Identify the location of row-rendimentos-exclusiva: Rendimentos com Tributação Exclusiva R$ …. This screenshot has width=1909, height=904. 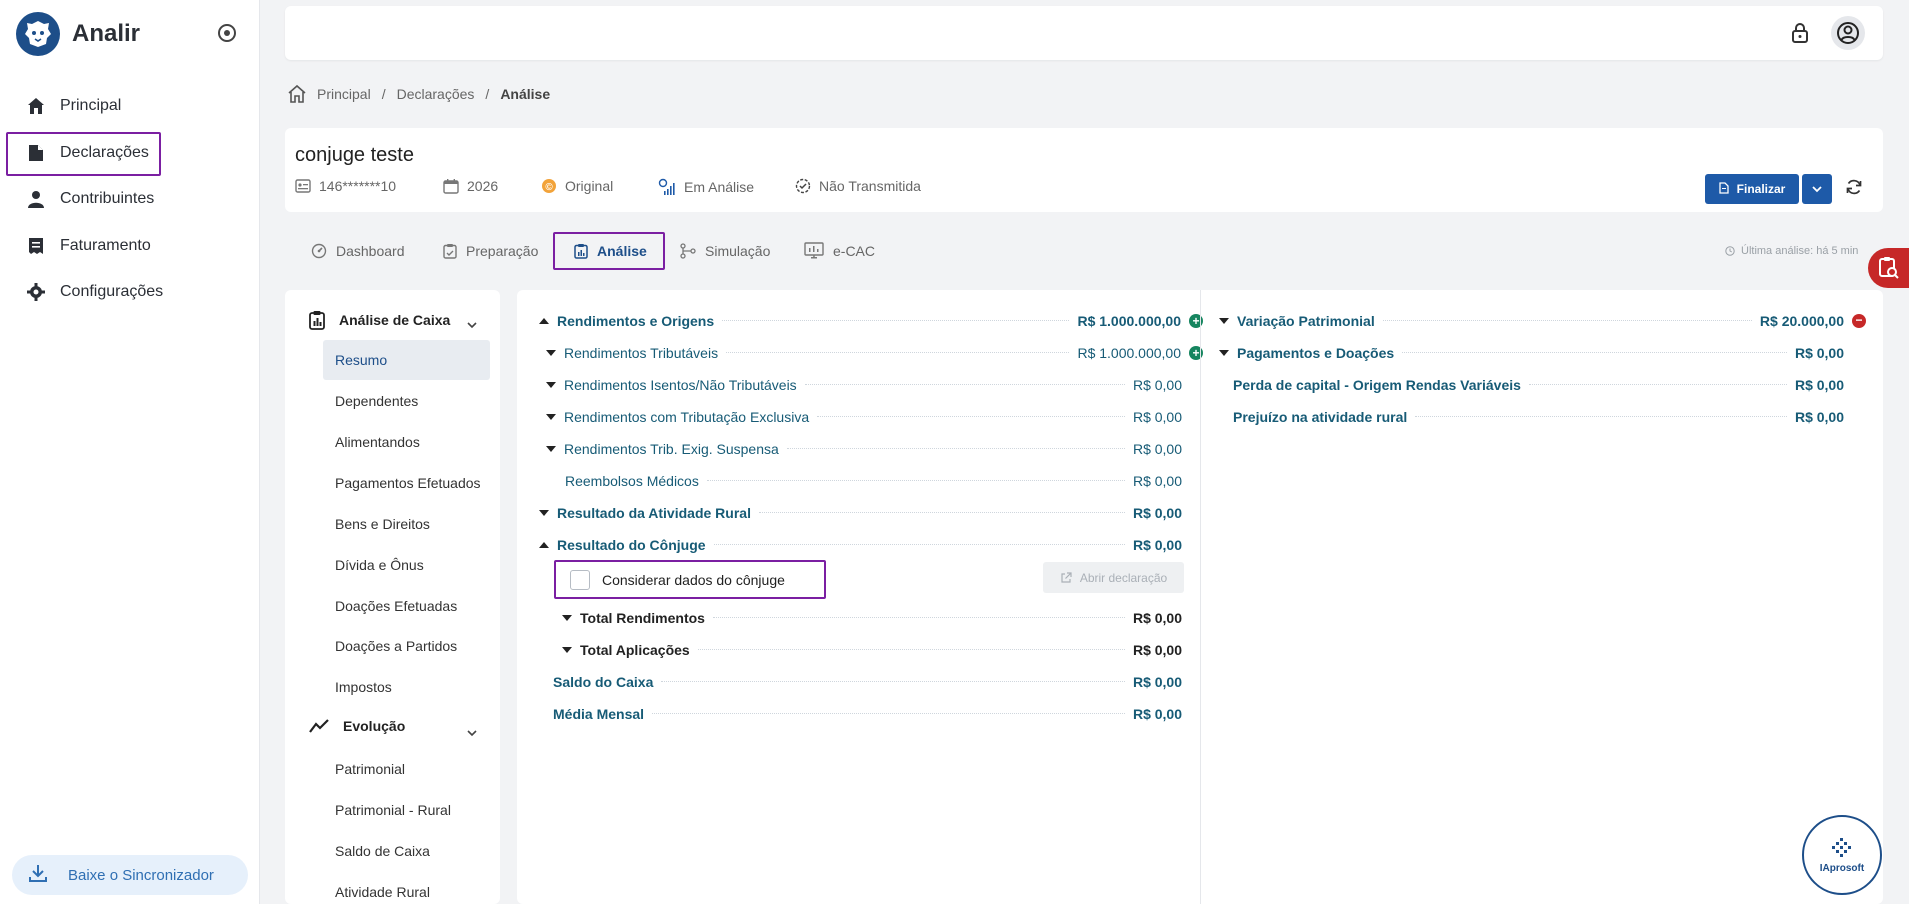
(864, 417).